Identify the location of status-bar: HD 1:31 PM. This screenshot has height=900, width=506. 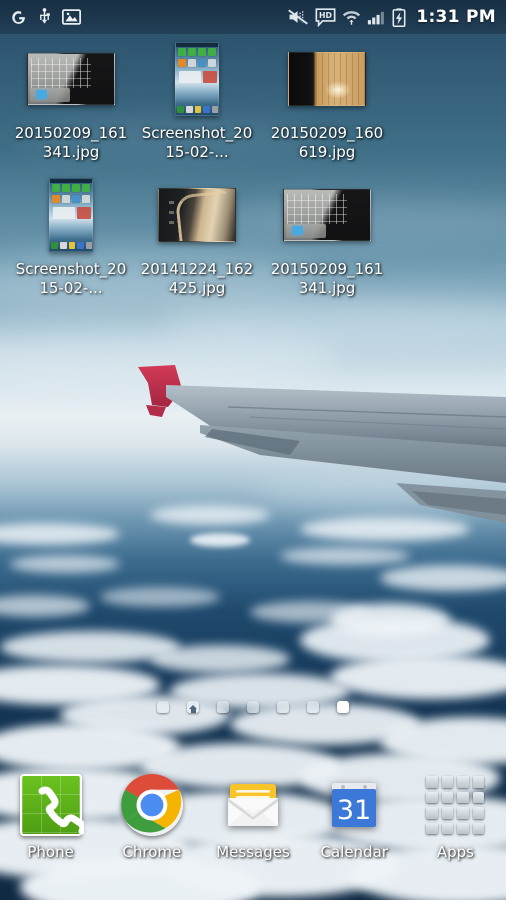
(253, 17).